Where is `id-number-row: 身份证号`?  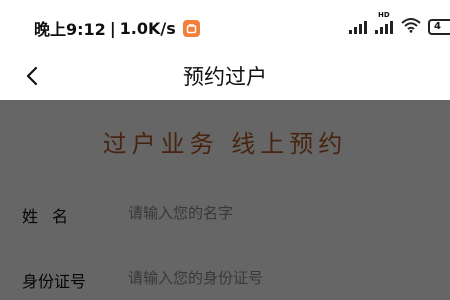
id-number-row: 身份证号 is located at coordinates (225, 278).